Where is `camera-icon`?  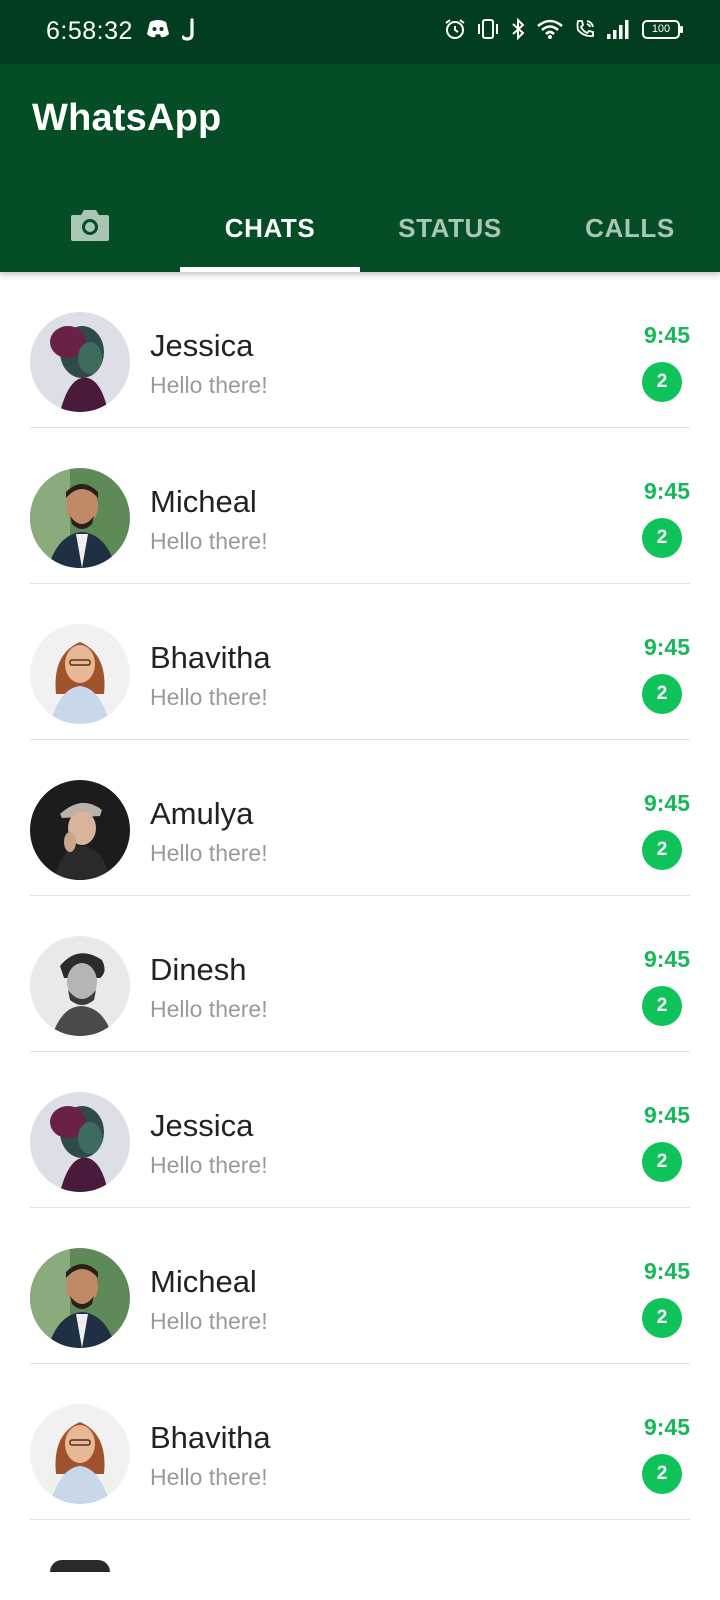
camera-icon is located at coordinates (90, 228).